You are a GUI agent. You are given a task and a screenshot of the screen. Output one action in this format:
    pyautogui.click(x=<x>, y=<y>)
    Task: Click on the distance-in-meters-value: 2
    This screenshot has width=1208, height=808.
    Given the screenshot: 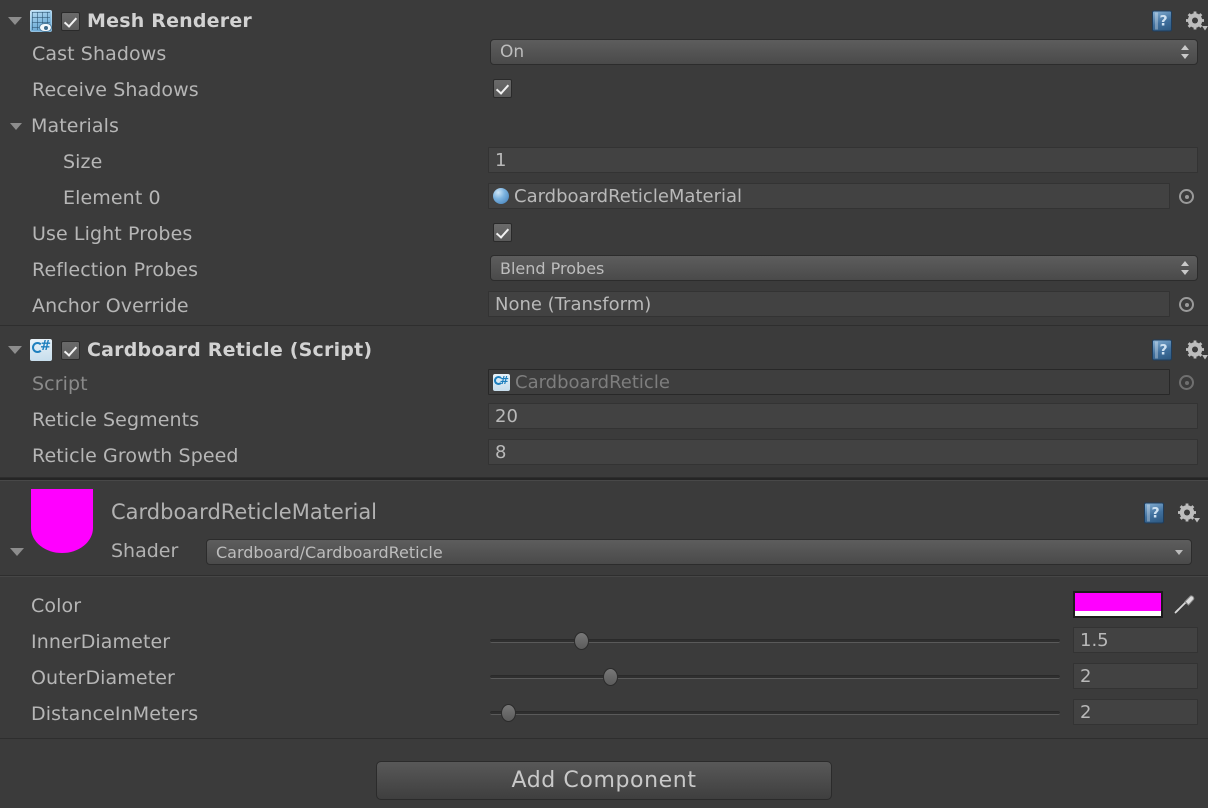 What is the action you would take?
    pyautogui.click(x=1086, y=712)
    